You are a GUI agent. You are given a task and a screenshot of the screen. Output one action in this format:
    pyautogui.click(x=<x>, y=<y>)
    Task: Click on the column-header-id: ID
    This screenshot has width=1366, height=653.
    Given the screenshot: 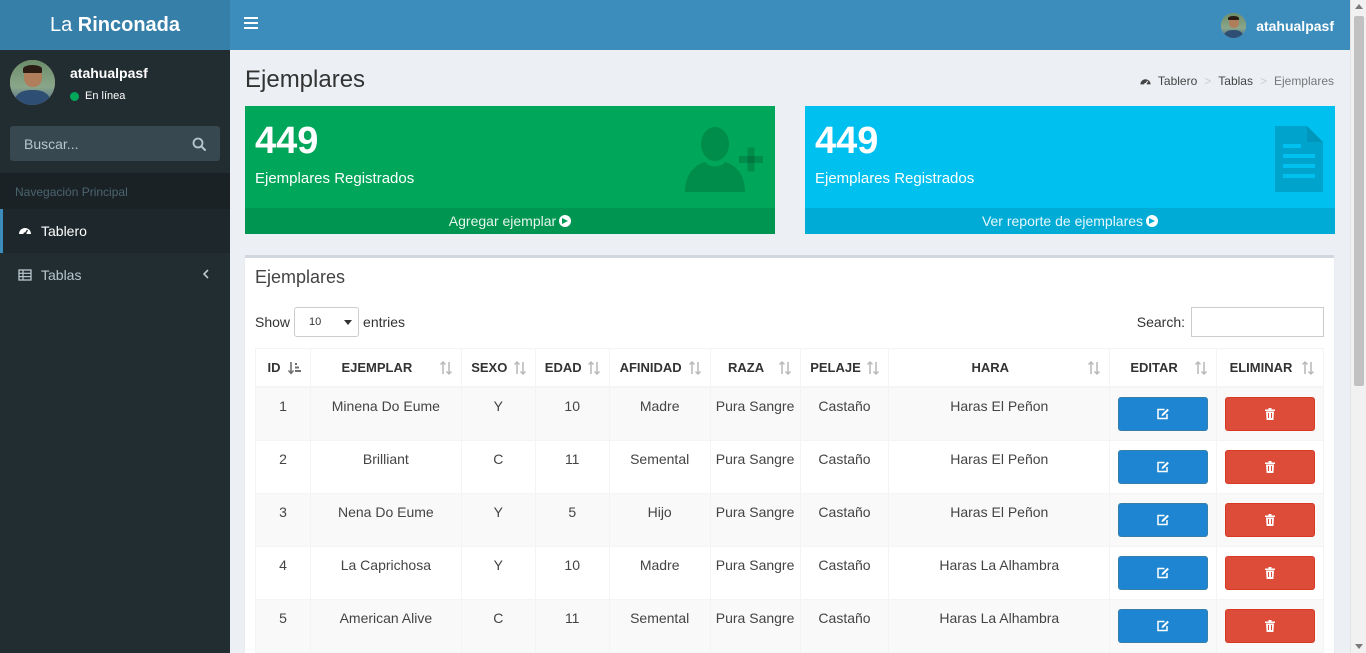 What is the action you would take?
    pyautogui.click(x=283, y=368)
    